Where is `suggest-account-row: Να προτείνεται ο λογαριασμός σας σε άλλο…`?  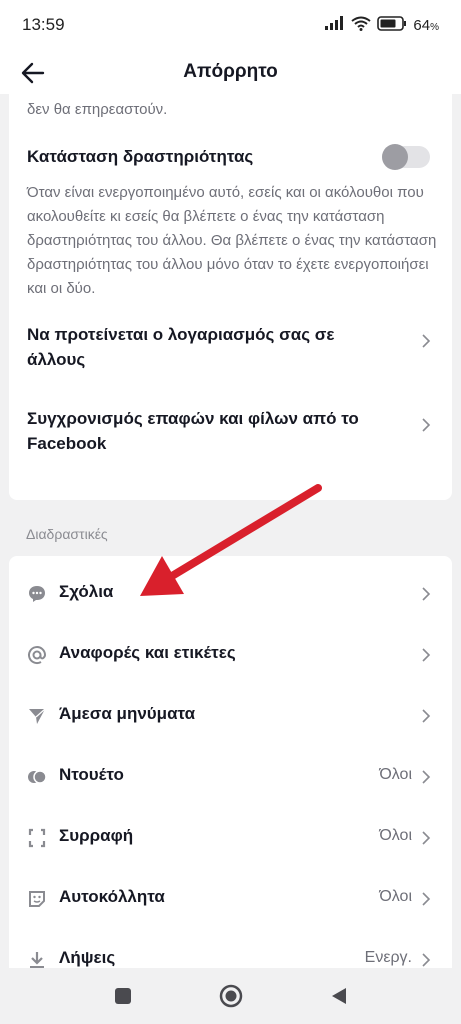 suggest-account-row: Να προτείνεται ο λογαριασμός σας σε άλλο… is located at coordinates (230, 347).